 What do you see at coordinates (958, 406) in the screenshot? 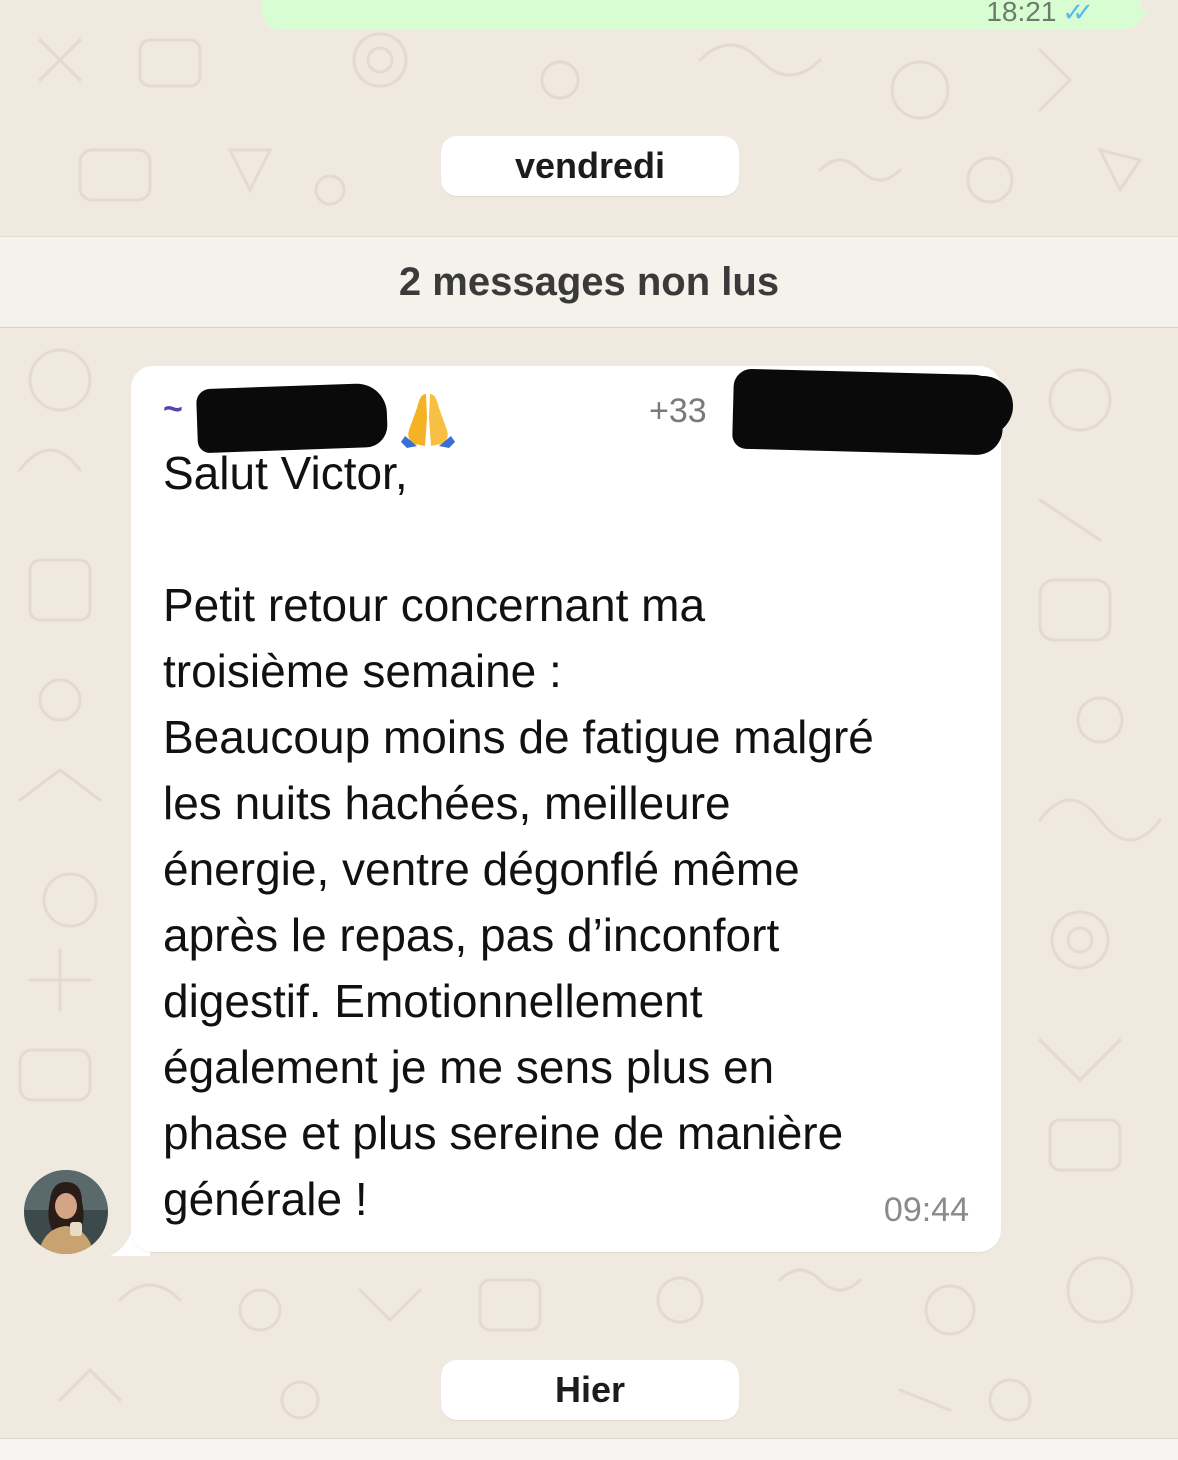
I see `redacted-phone-number-tail` at bounding box center [958, 406].